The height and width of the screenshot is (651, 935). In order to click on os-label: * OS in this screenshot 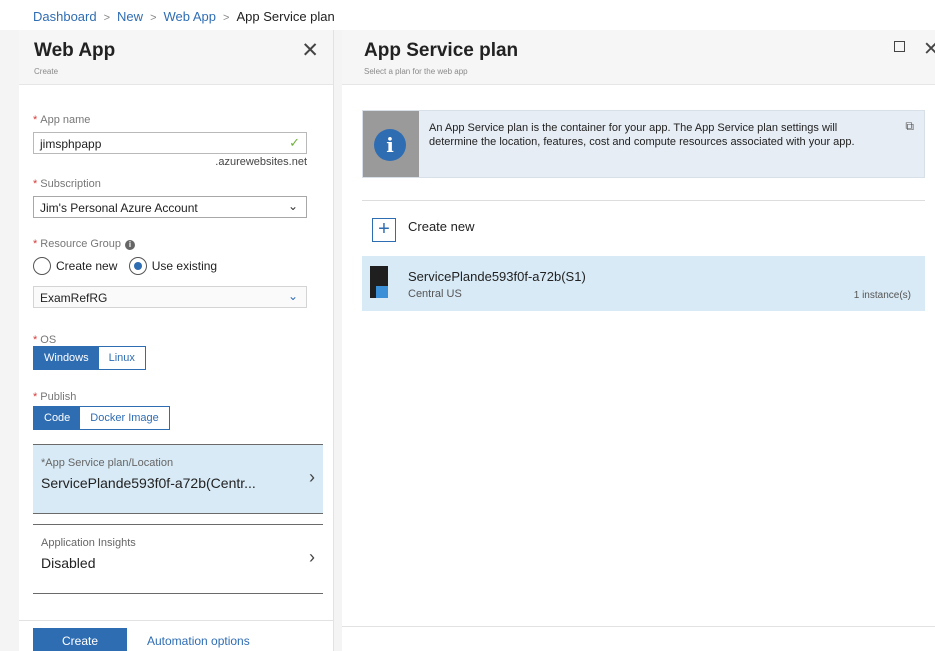, I will do `click(44, 340)`.